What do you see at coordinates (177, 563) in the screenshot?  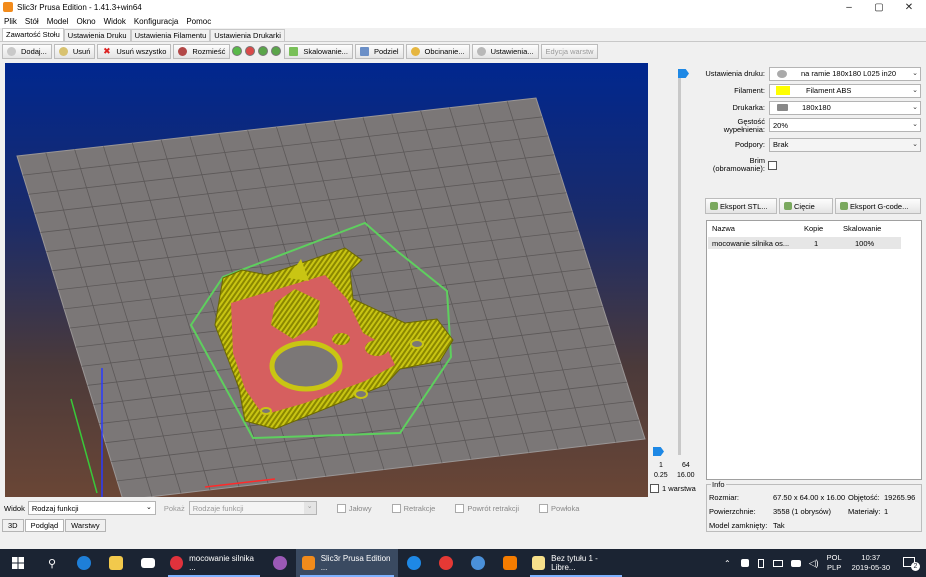 I see `opera-icon` at bounding box center [177, 563].